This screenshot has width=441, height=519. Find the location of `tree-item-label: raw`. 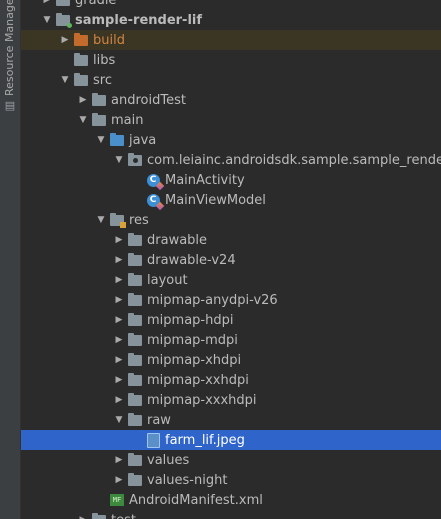

tree-item-label: raw is located at coordinates (159, 420).